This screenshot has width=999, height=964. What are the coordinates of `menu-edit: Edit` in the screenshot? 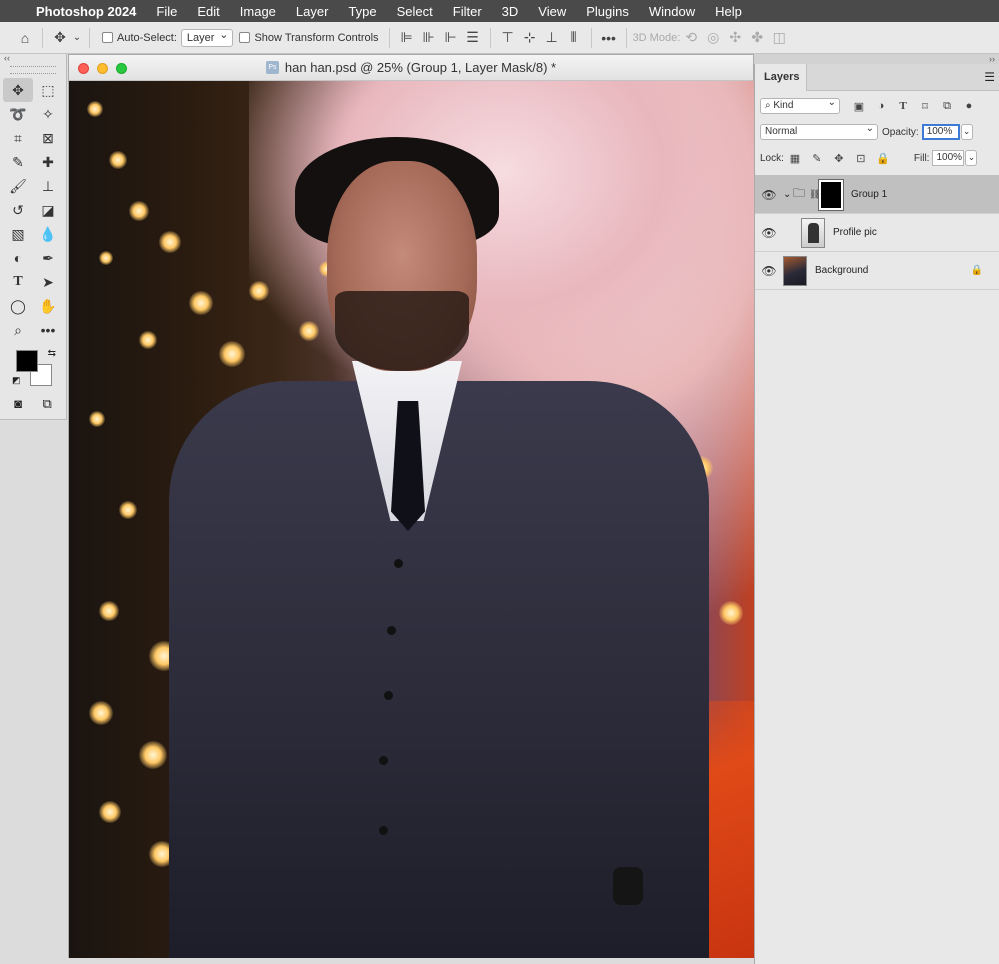 It's located at (208, 11).